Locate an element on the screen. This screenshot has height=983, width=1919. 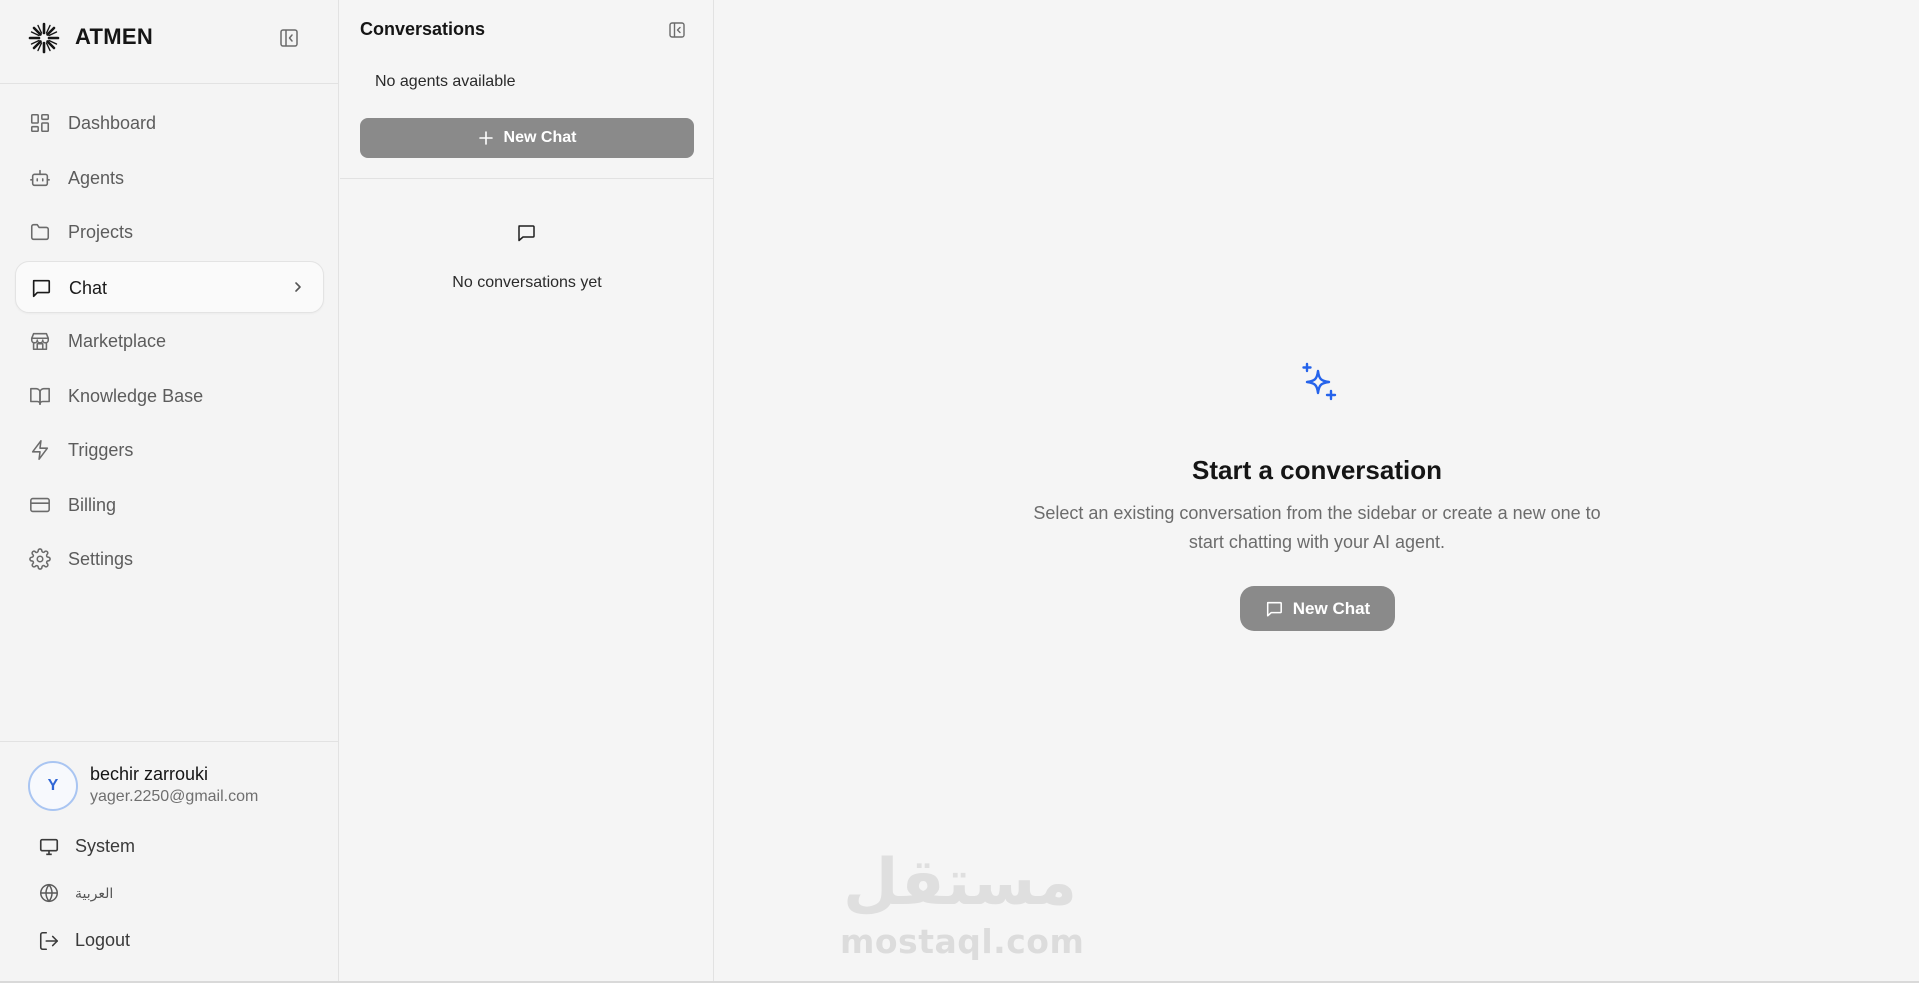
robot-icon is located at coordinates (40, 177).